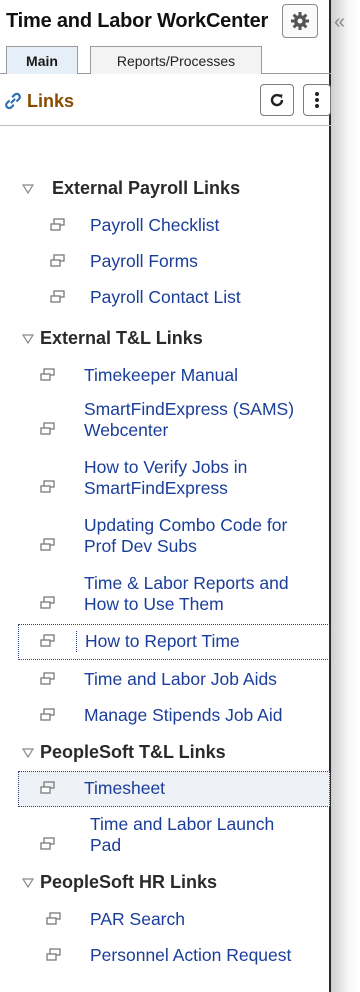  I want to click on group-peoplesoft-hr-links: PeopleSoft HR Links, so click(165, 883).